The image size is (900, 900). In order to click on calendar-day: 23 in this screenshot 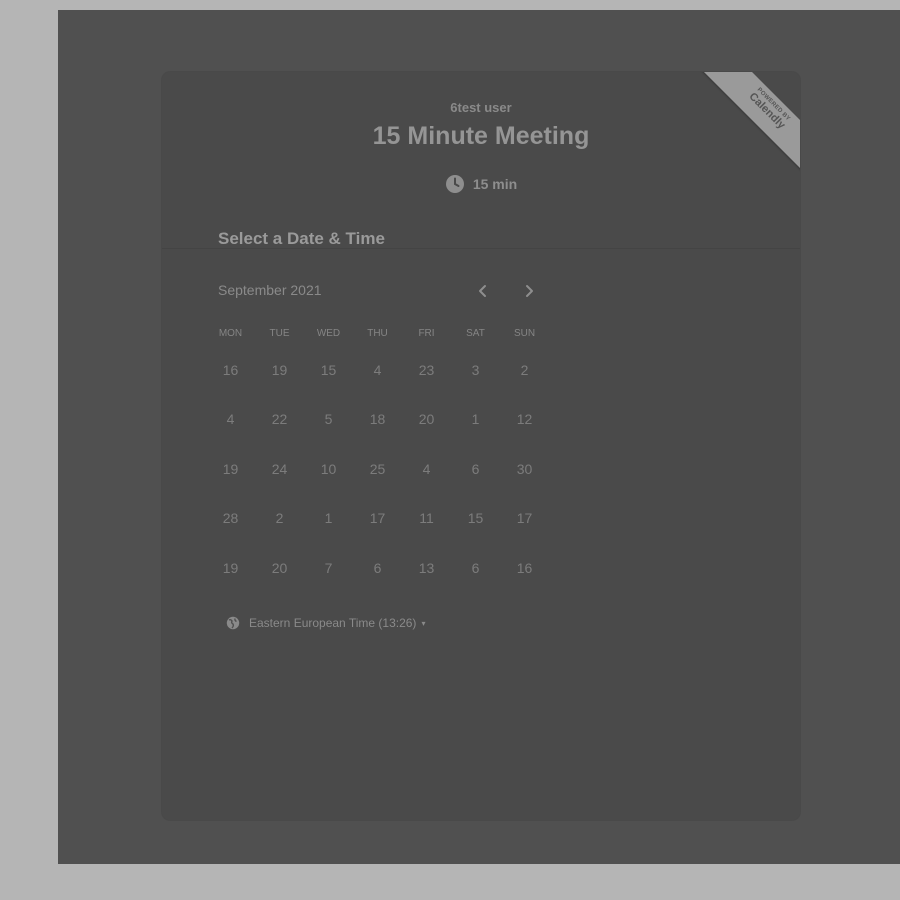, I will do `click(426, 370)`.